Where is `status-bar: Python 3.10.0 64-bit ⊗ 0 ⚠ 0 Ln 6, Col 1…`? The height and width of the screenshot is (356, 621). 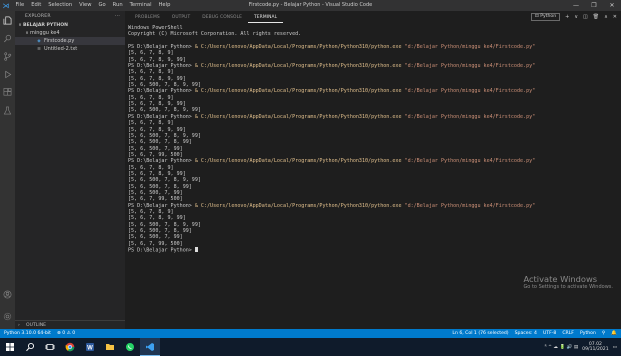 status-bar: Python 3.10.0 64-bit ⊗ 0 ⚠ 0 Ln 6, Col 1… is located at coordinates (310, 333).